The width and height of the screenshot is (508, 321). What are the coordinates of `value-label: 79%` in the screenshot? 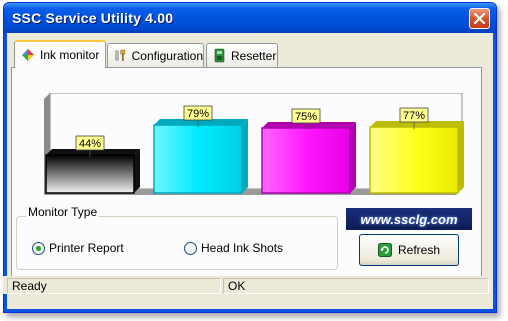 It's located at (198, 114).